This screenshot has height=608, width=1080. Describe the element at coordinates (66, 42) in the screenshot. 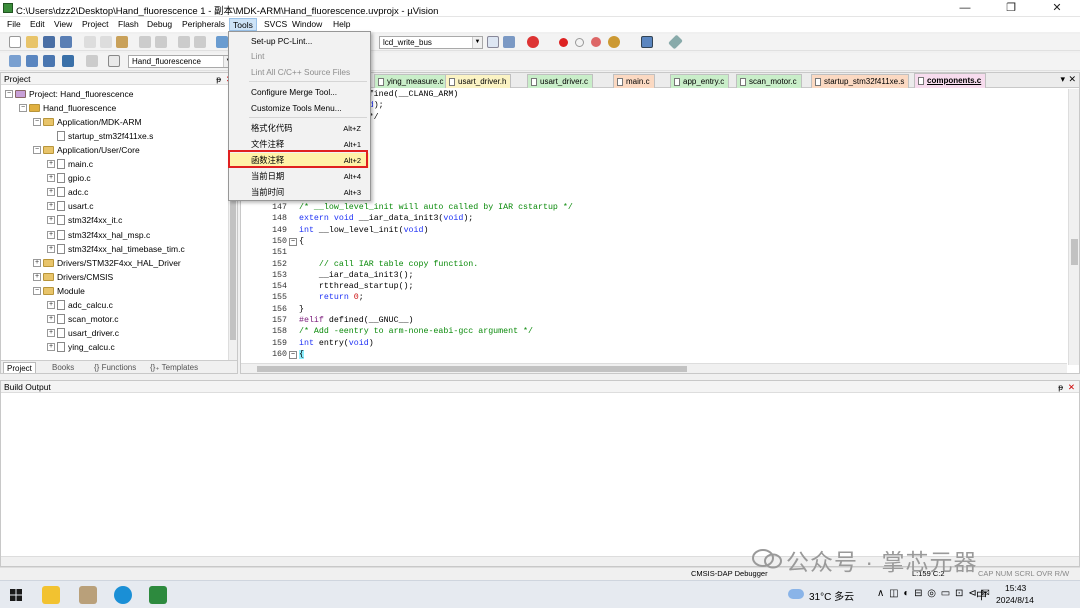

I see `save-all-icon` at that location.